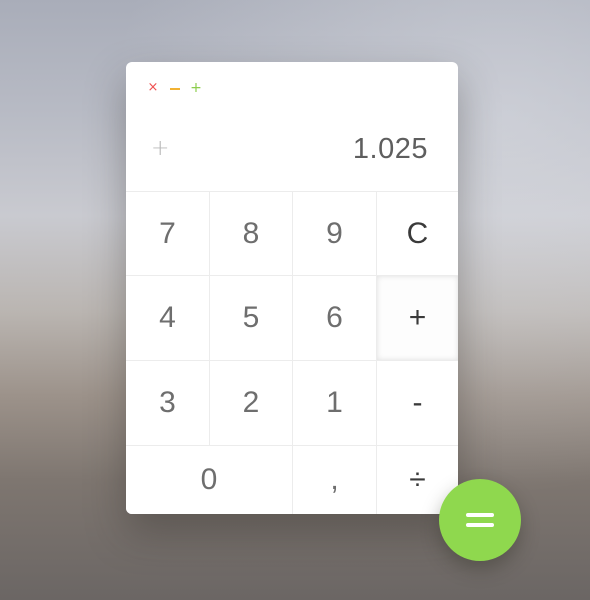  Describe the element at coordinates (417, 234) in the screenshot. I see `clear-button: C` at that location.